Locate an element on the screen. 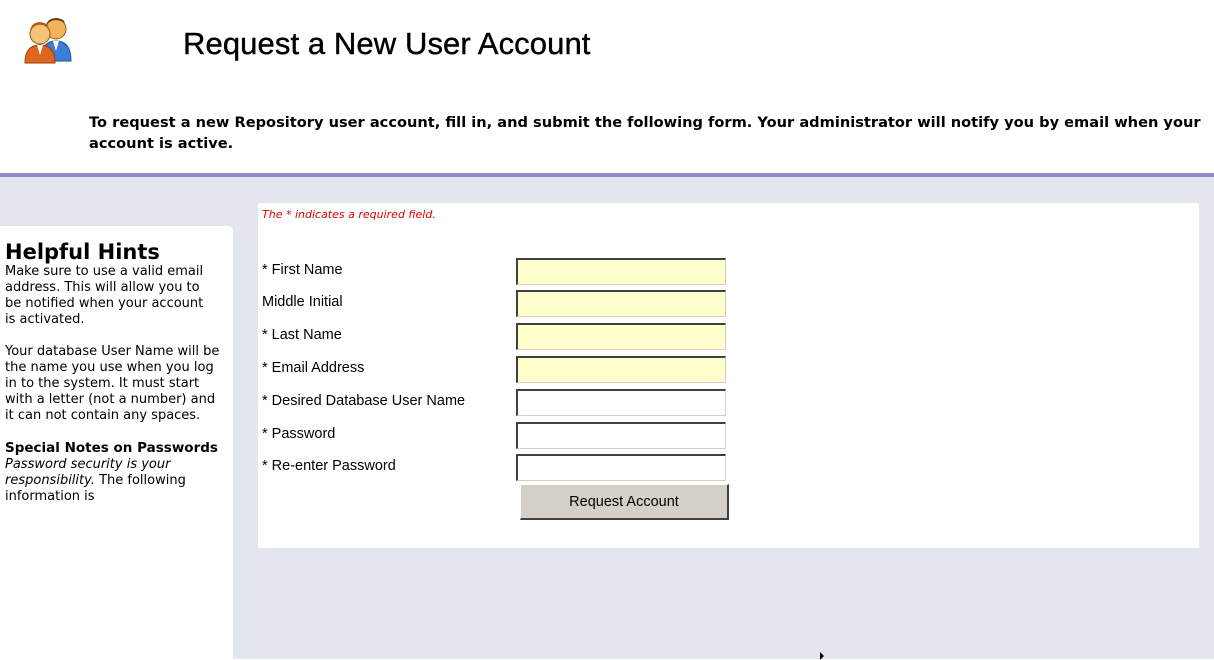 This screenshot has width=1214, height=660. users-icon is located at coordinates (48, 41).